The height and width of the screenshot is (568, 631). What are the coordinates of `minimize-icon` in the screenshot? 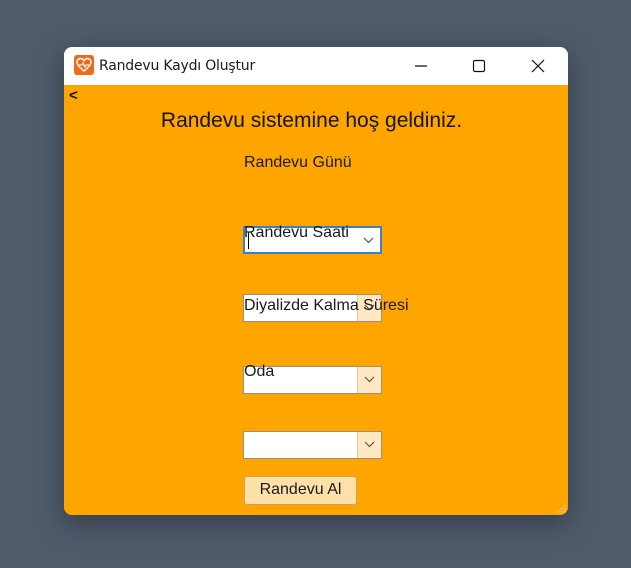 It's located at (421, 66).